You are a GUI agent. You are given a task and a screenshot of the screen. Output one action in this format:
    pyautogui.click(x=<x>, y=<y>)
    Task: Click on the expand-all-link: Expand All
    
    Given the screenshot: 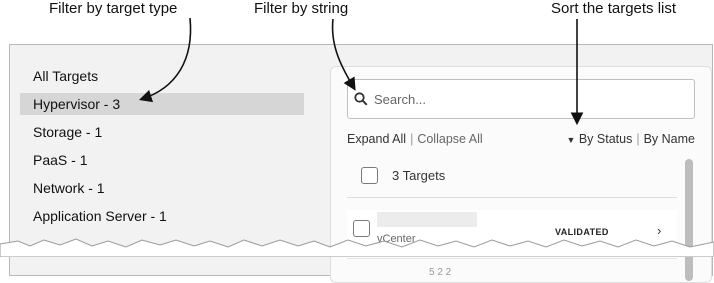 What is the action you would take?
    pyautogui.click(x=376, y=139)
    